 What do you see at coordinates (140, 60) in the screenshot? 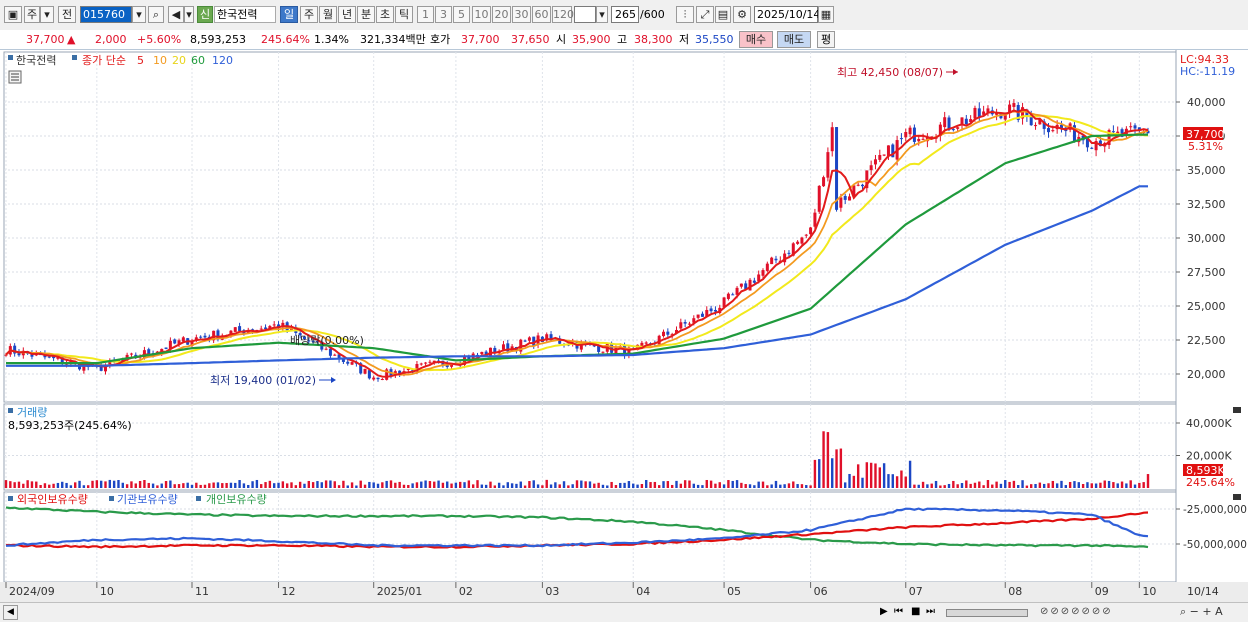
I see `legend-ma5: 5` at bounding box center [140, 60].